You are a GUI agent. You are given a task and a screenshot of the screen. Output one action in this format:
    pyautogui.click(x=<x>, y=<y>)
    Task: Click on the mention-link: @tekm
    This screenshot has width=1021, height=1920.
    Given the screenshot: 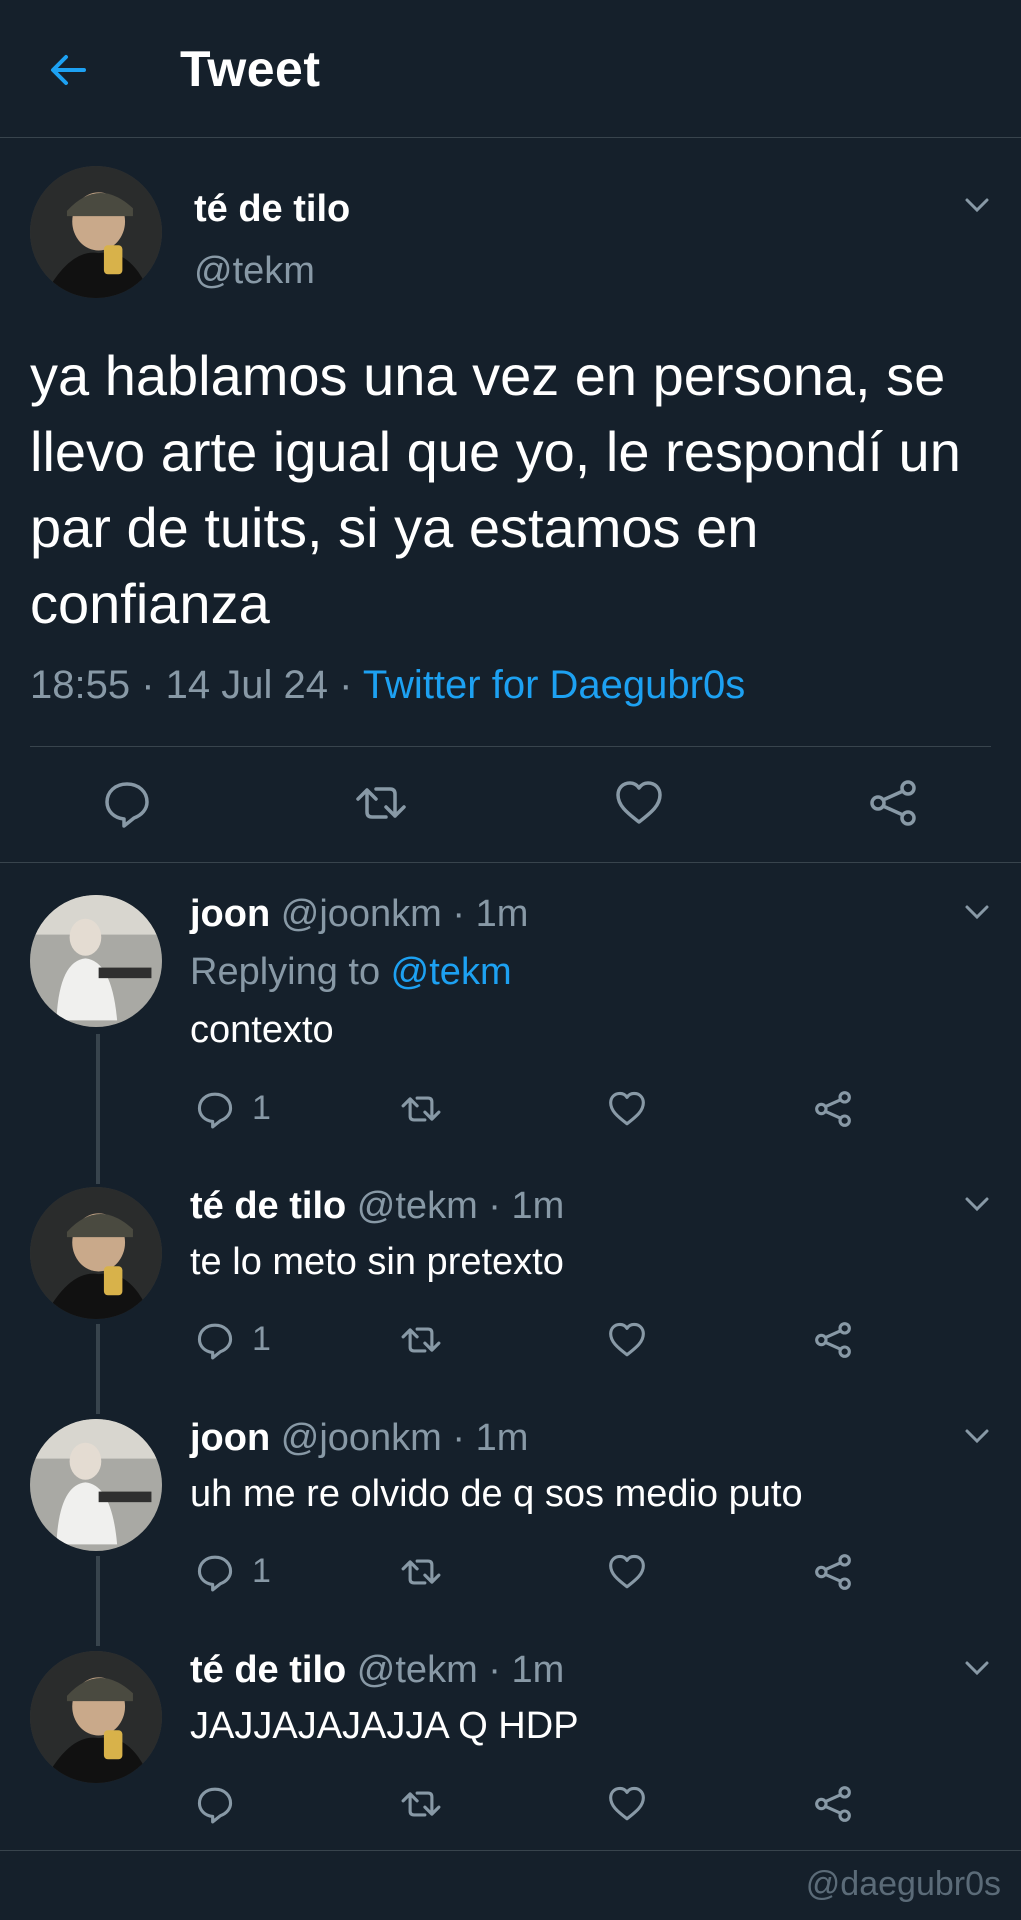 What is the action you would take?
    pyautogui.click(x=451, y=972)
    